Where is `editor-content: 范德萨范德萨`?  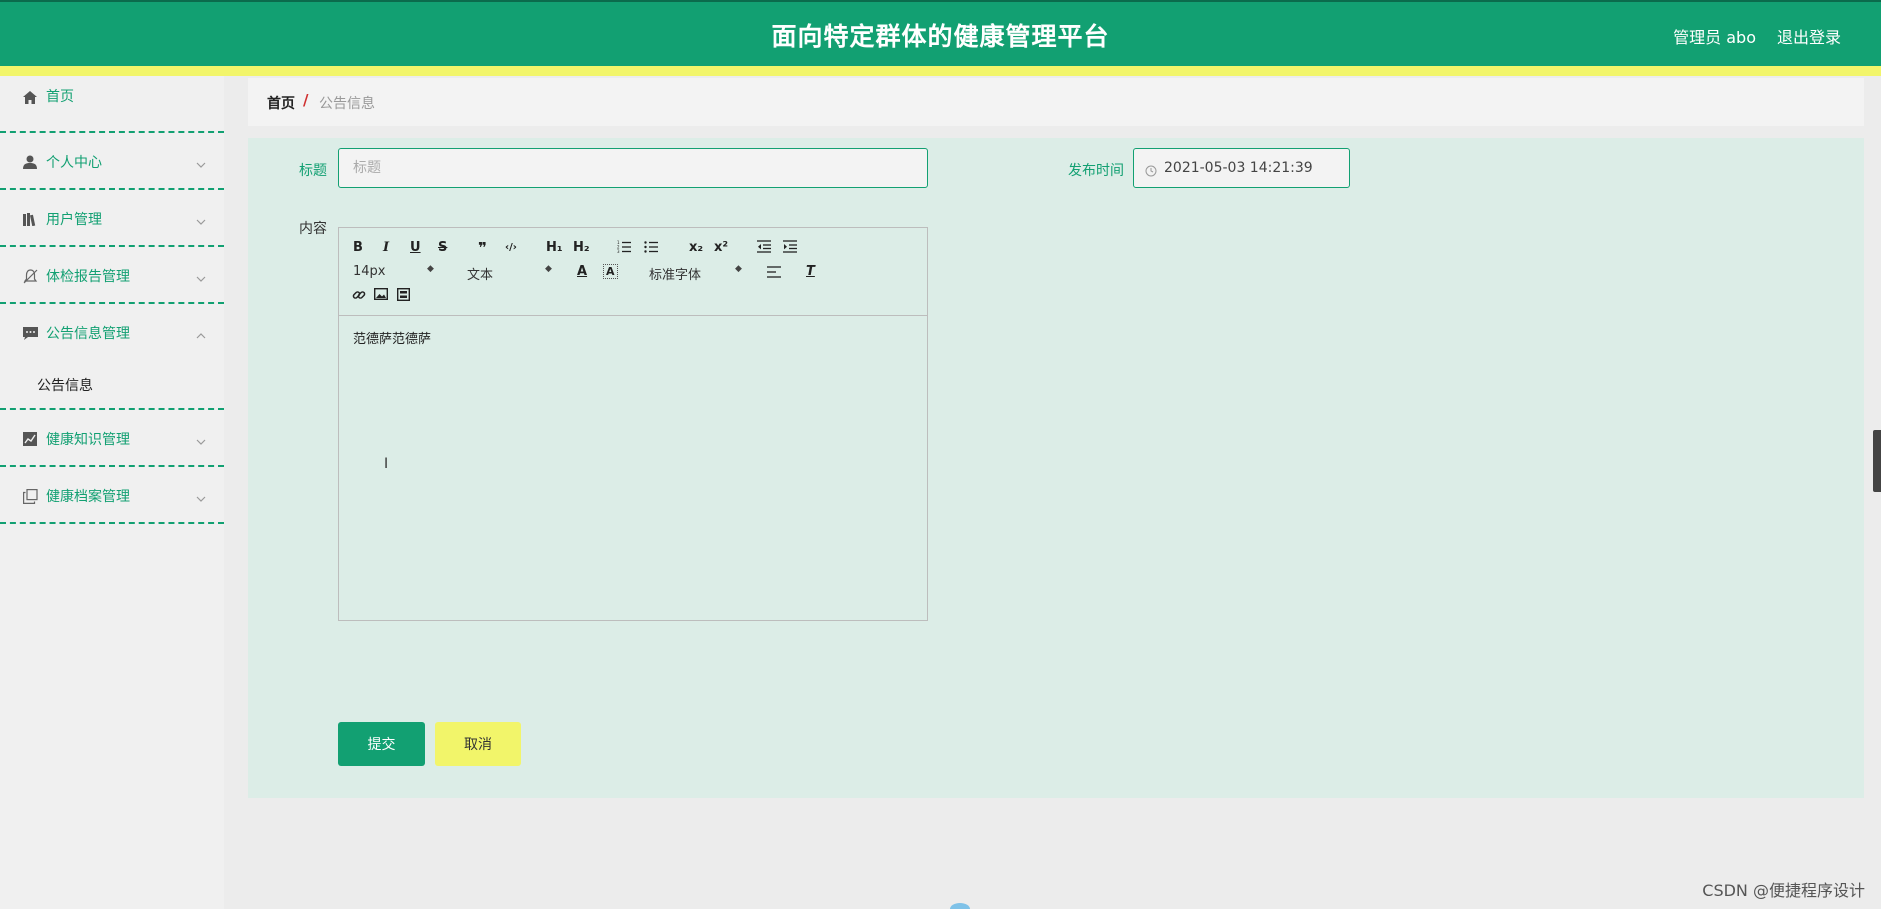
editor-content: 范德萨范德萨 is located at coordinates (392, 337).